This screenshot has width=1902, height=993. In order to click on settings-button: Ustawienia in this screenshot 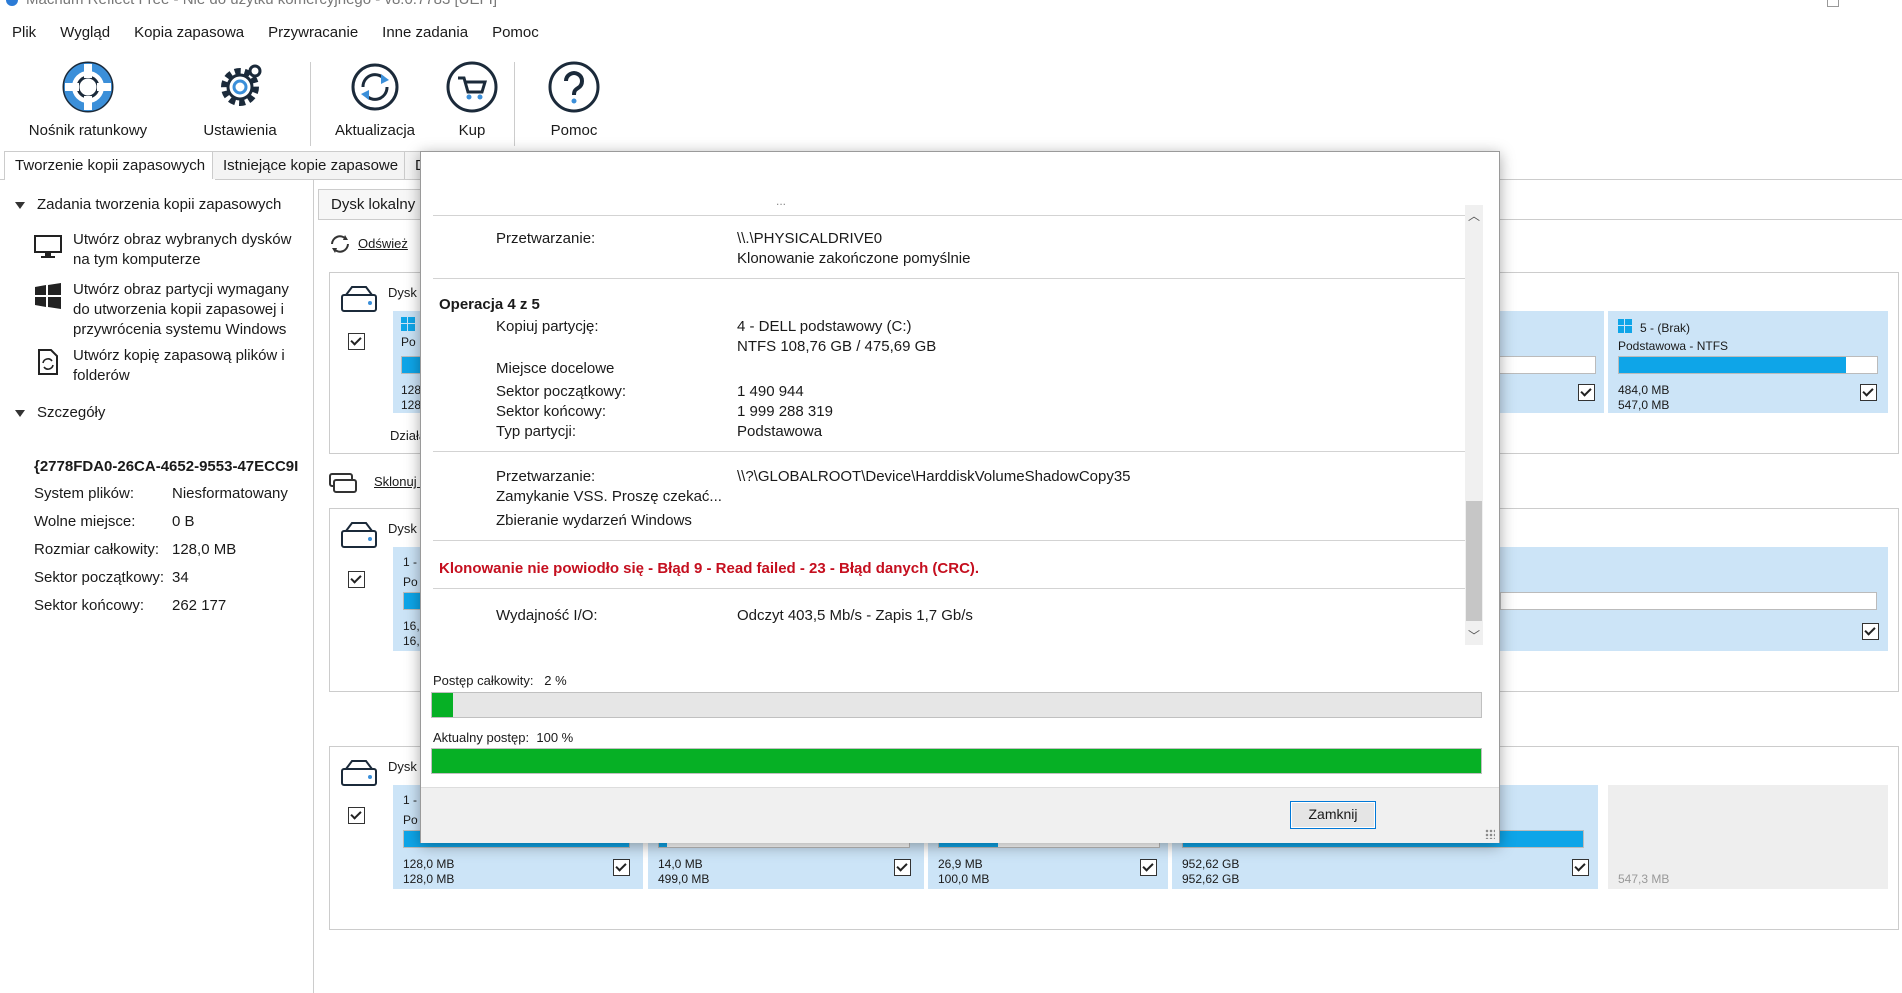, I will do `click(240, 99)`.